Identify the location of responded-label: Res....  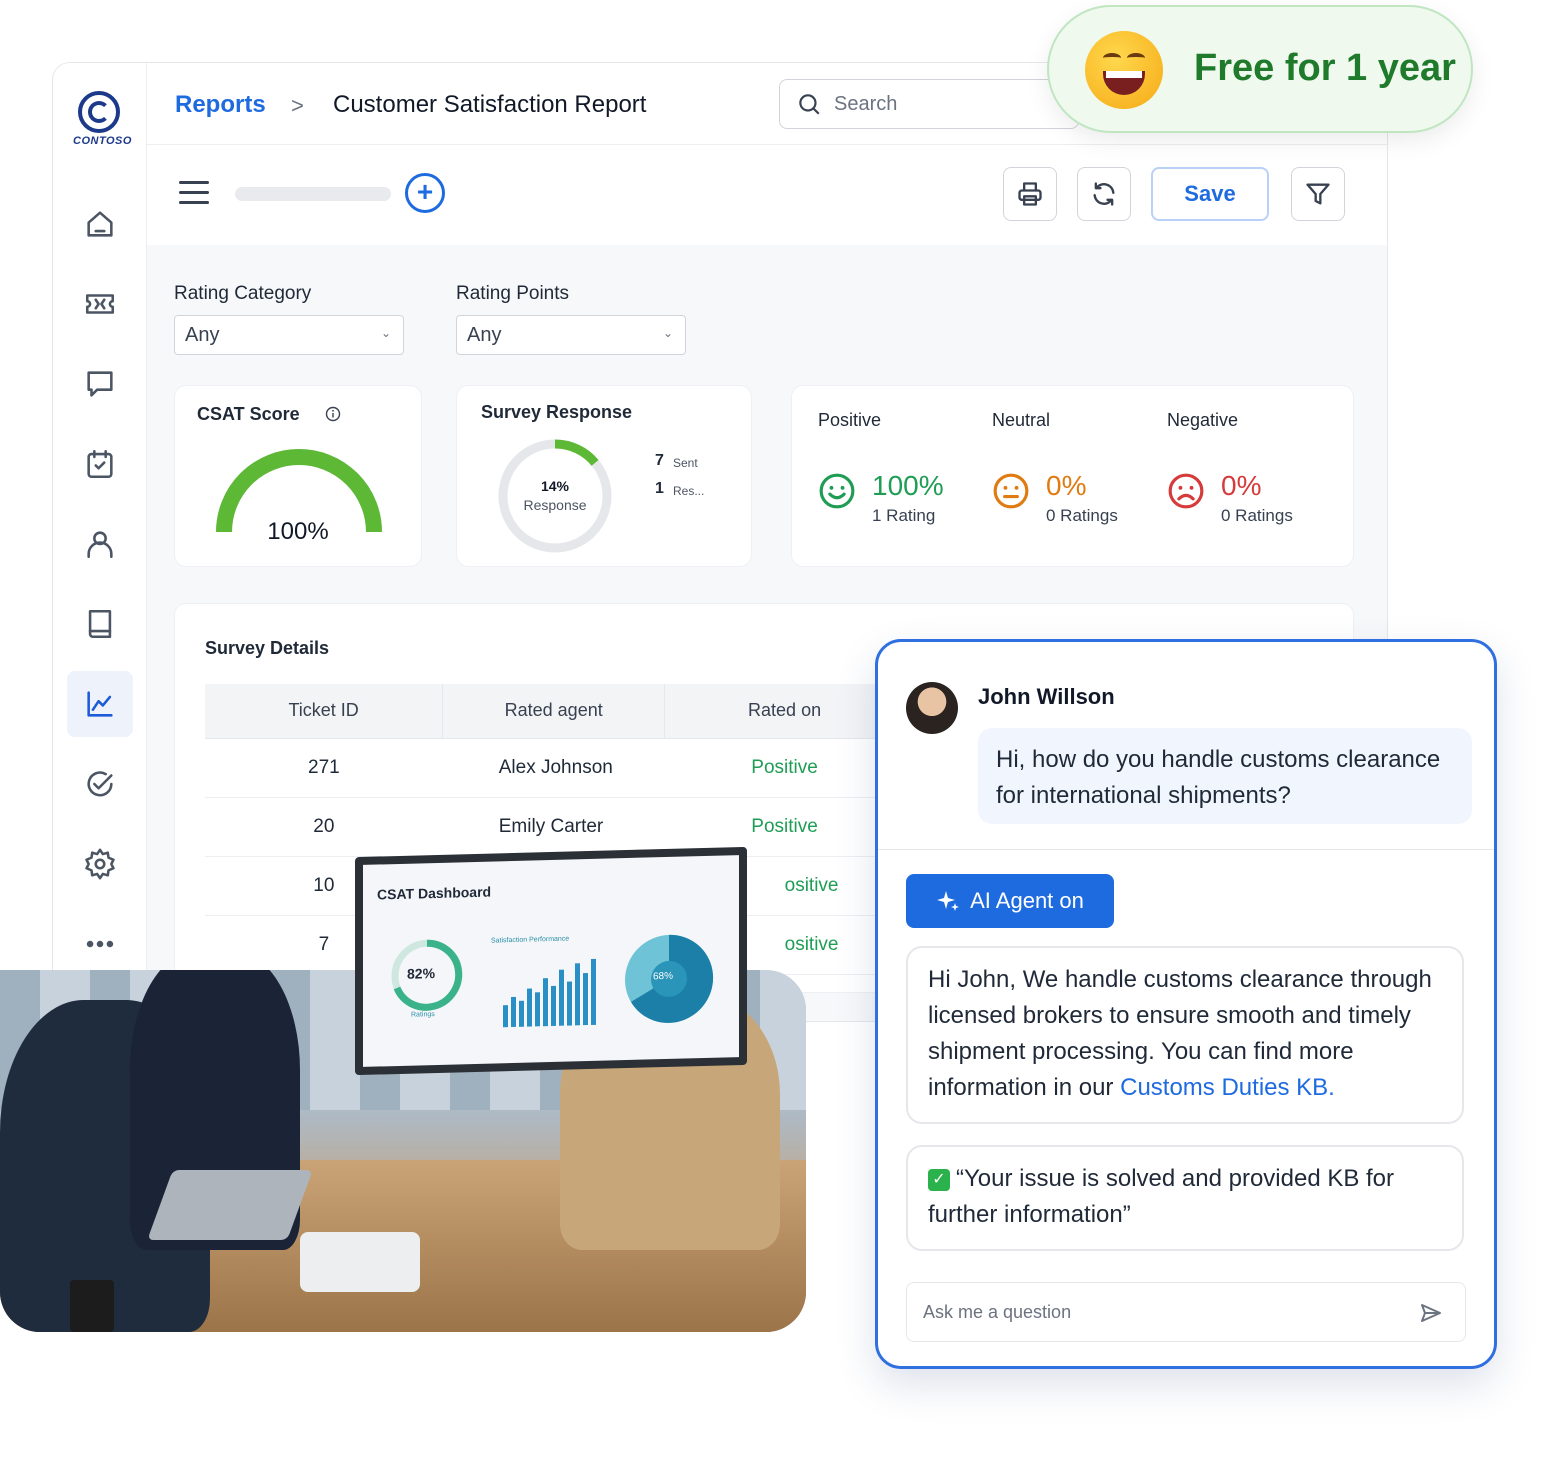
(689, 491).